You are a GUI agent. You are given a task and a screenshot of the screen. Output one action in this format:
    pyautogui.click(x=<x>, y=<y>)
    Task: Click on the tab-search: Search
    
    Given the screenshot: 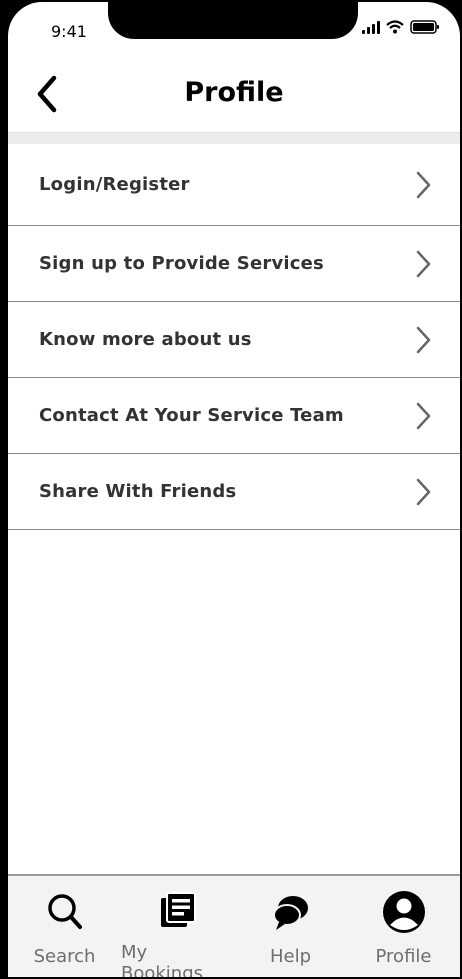 What is the action you would take?
    pyautogui.click(x=64, y=926)
    